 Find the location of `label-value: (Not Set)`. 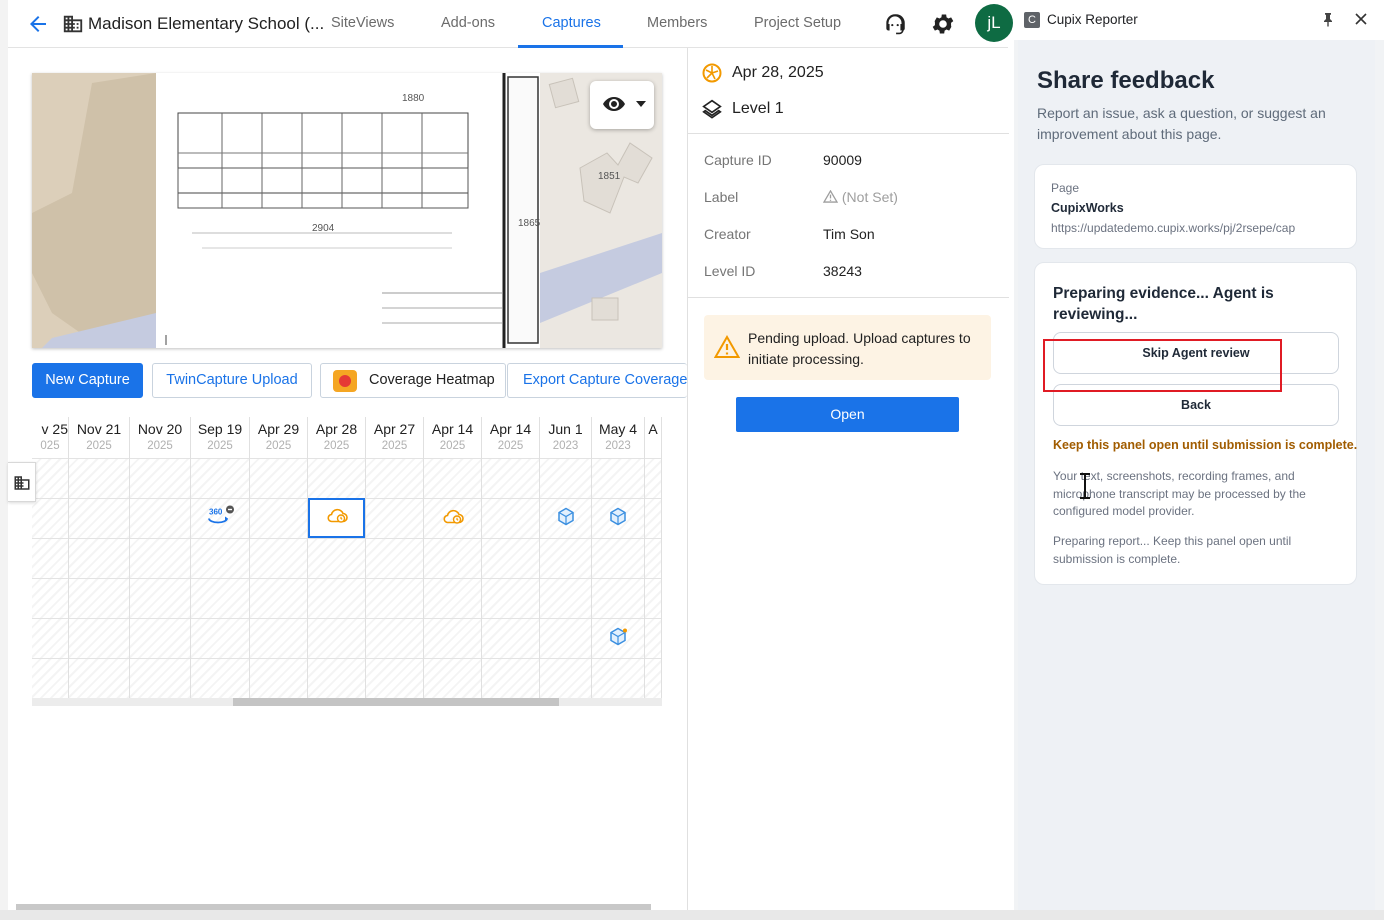

label-value: (Not Set) is located at coordinates (860, 197).